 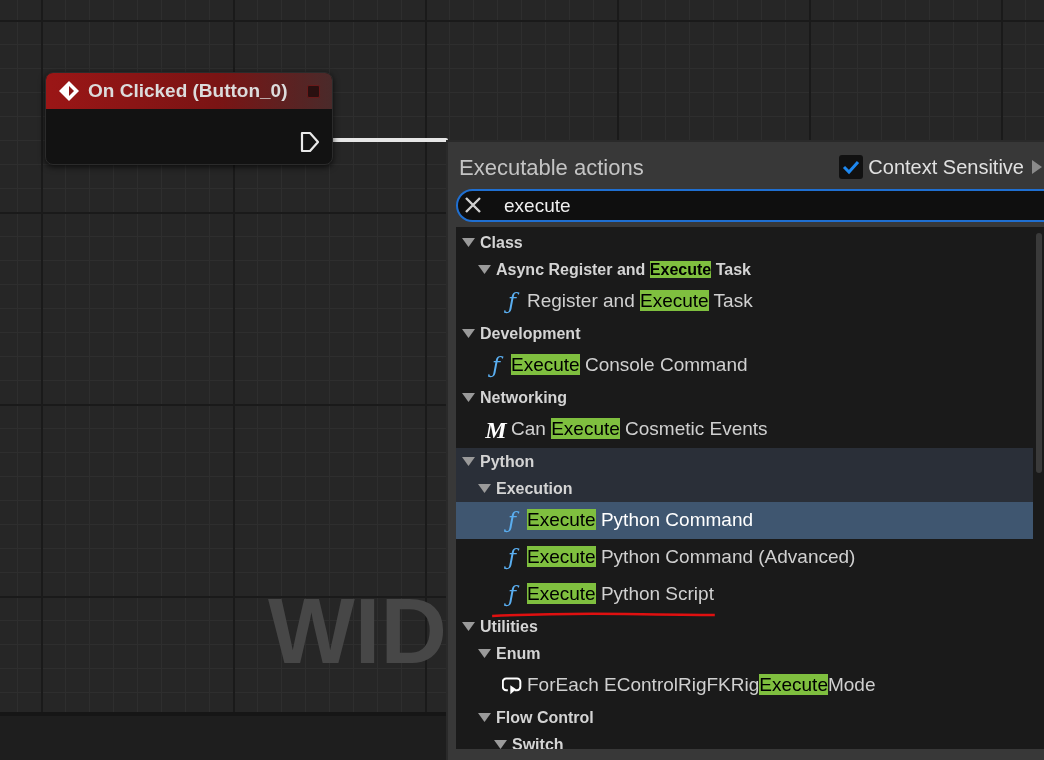 What do you see at coordinates (1037, 167) in the screenshot?
I see `expand-arrow-icon` at bounding box center [1037, 167].